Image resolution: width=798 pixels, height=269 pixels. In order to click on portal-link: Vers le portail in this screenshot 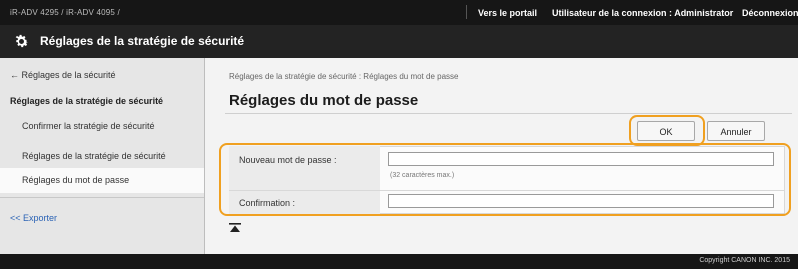, I will do `click(507, 13)`.